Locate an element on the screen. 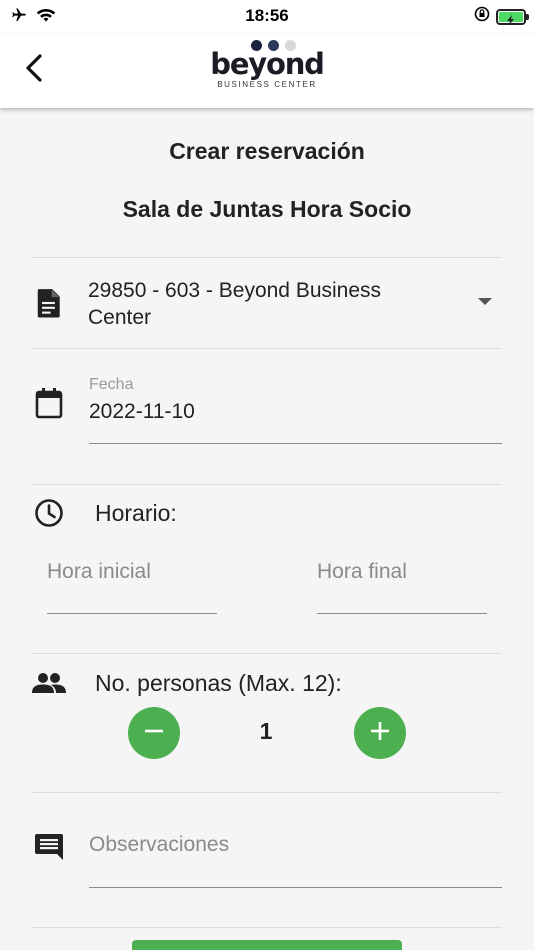  notes-input: Observaciones is located at coordinates (159, 845).